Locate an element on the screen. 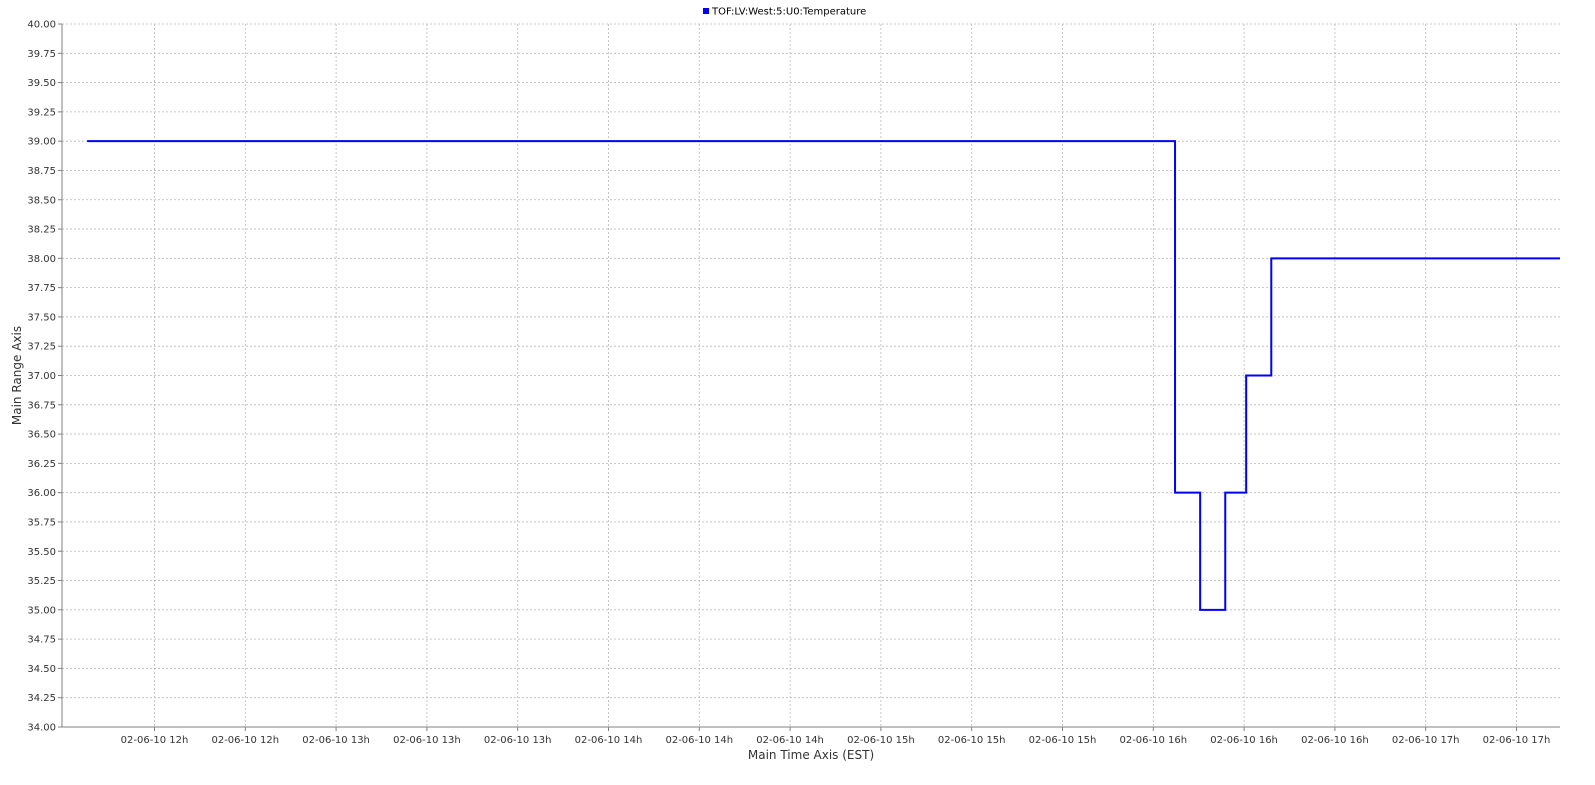 This screenshot has width=1595, height=785. y-tick-label: 40.00 is located at coordinates (41, 25).